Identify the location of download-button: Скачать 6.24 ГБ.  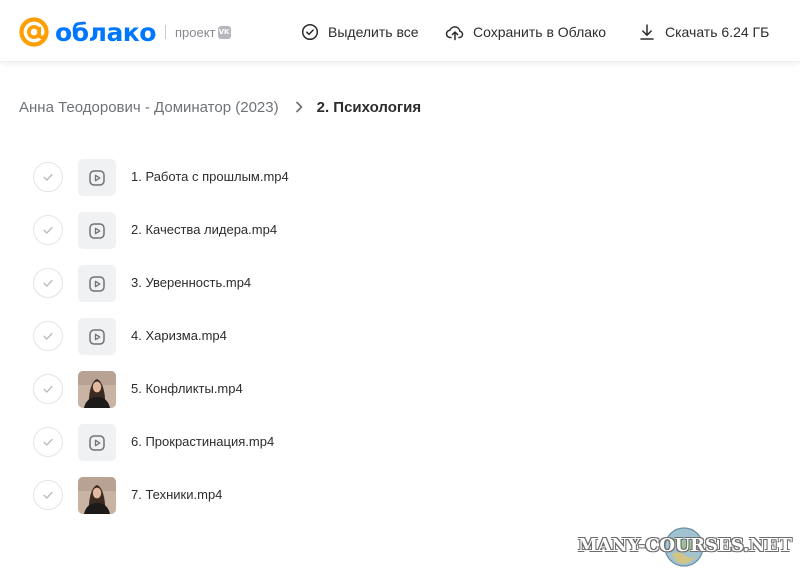
(703, 32).